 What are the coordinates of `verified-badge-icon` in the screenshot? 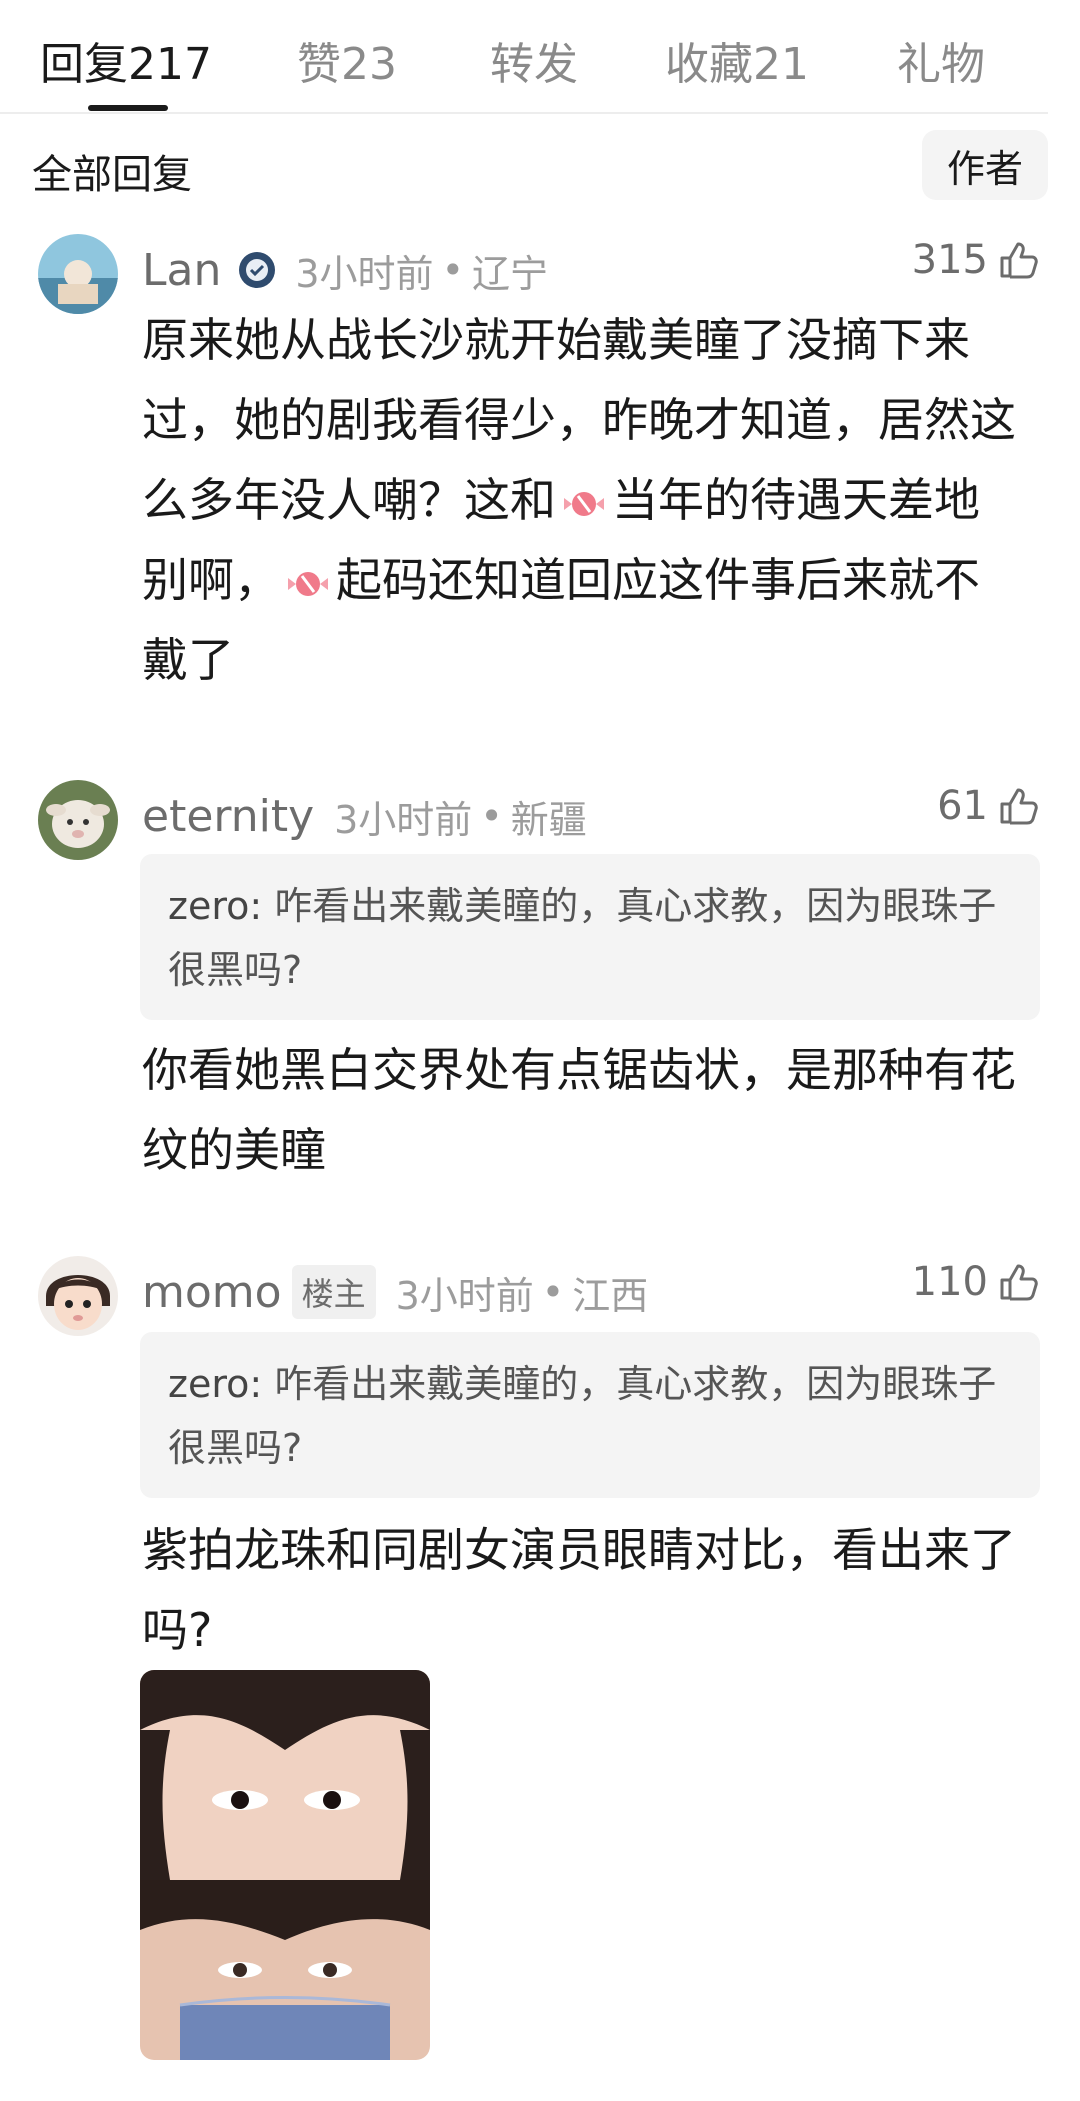 It's located at (257, 270).